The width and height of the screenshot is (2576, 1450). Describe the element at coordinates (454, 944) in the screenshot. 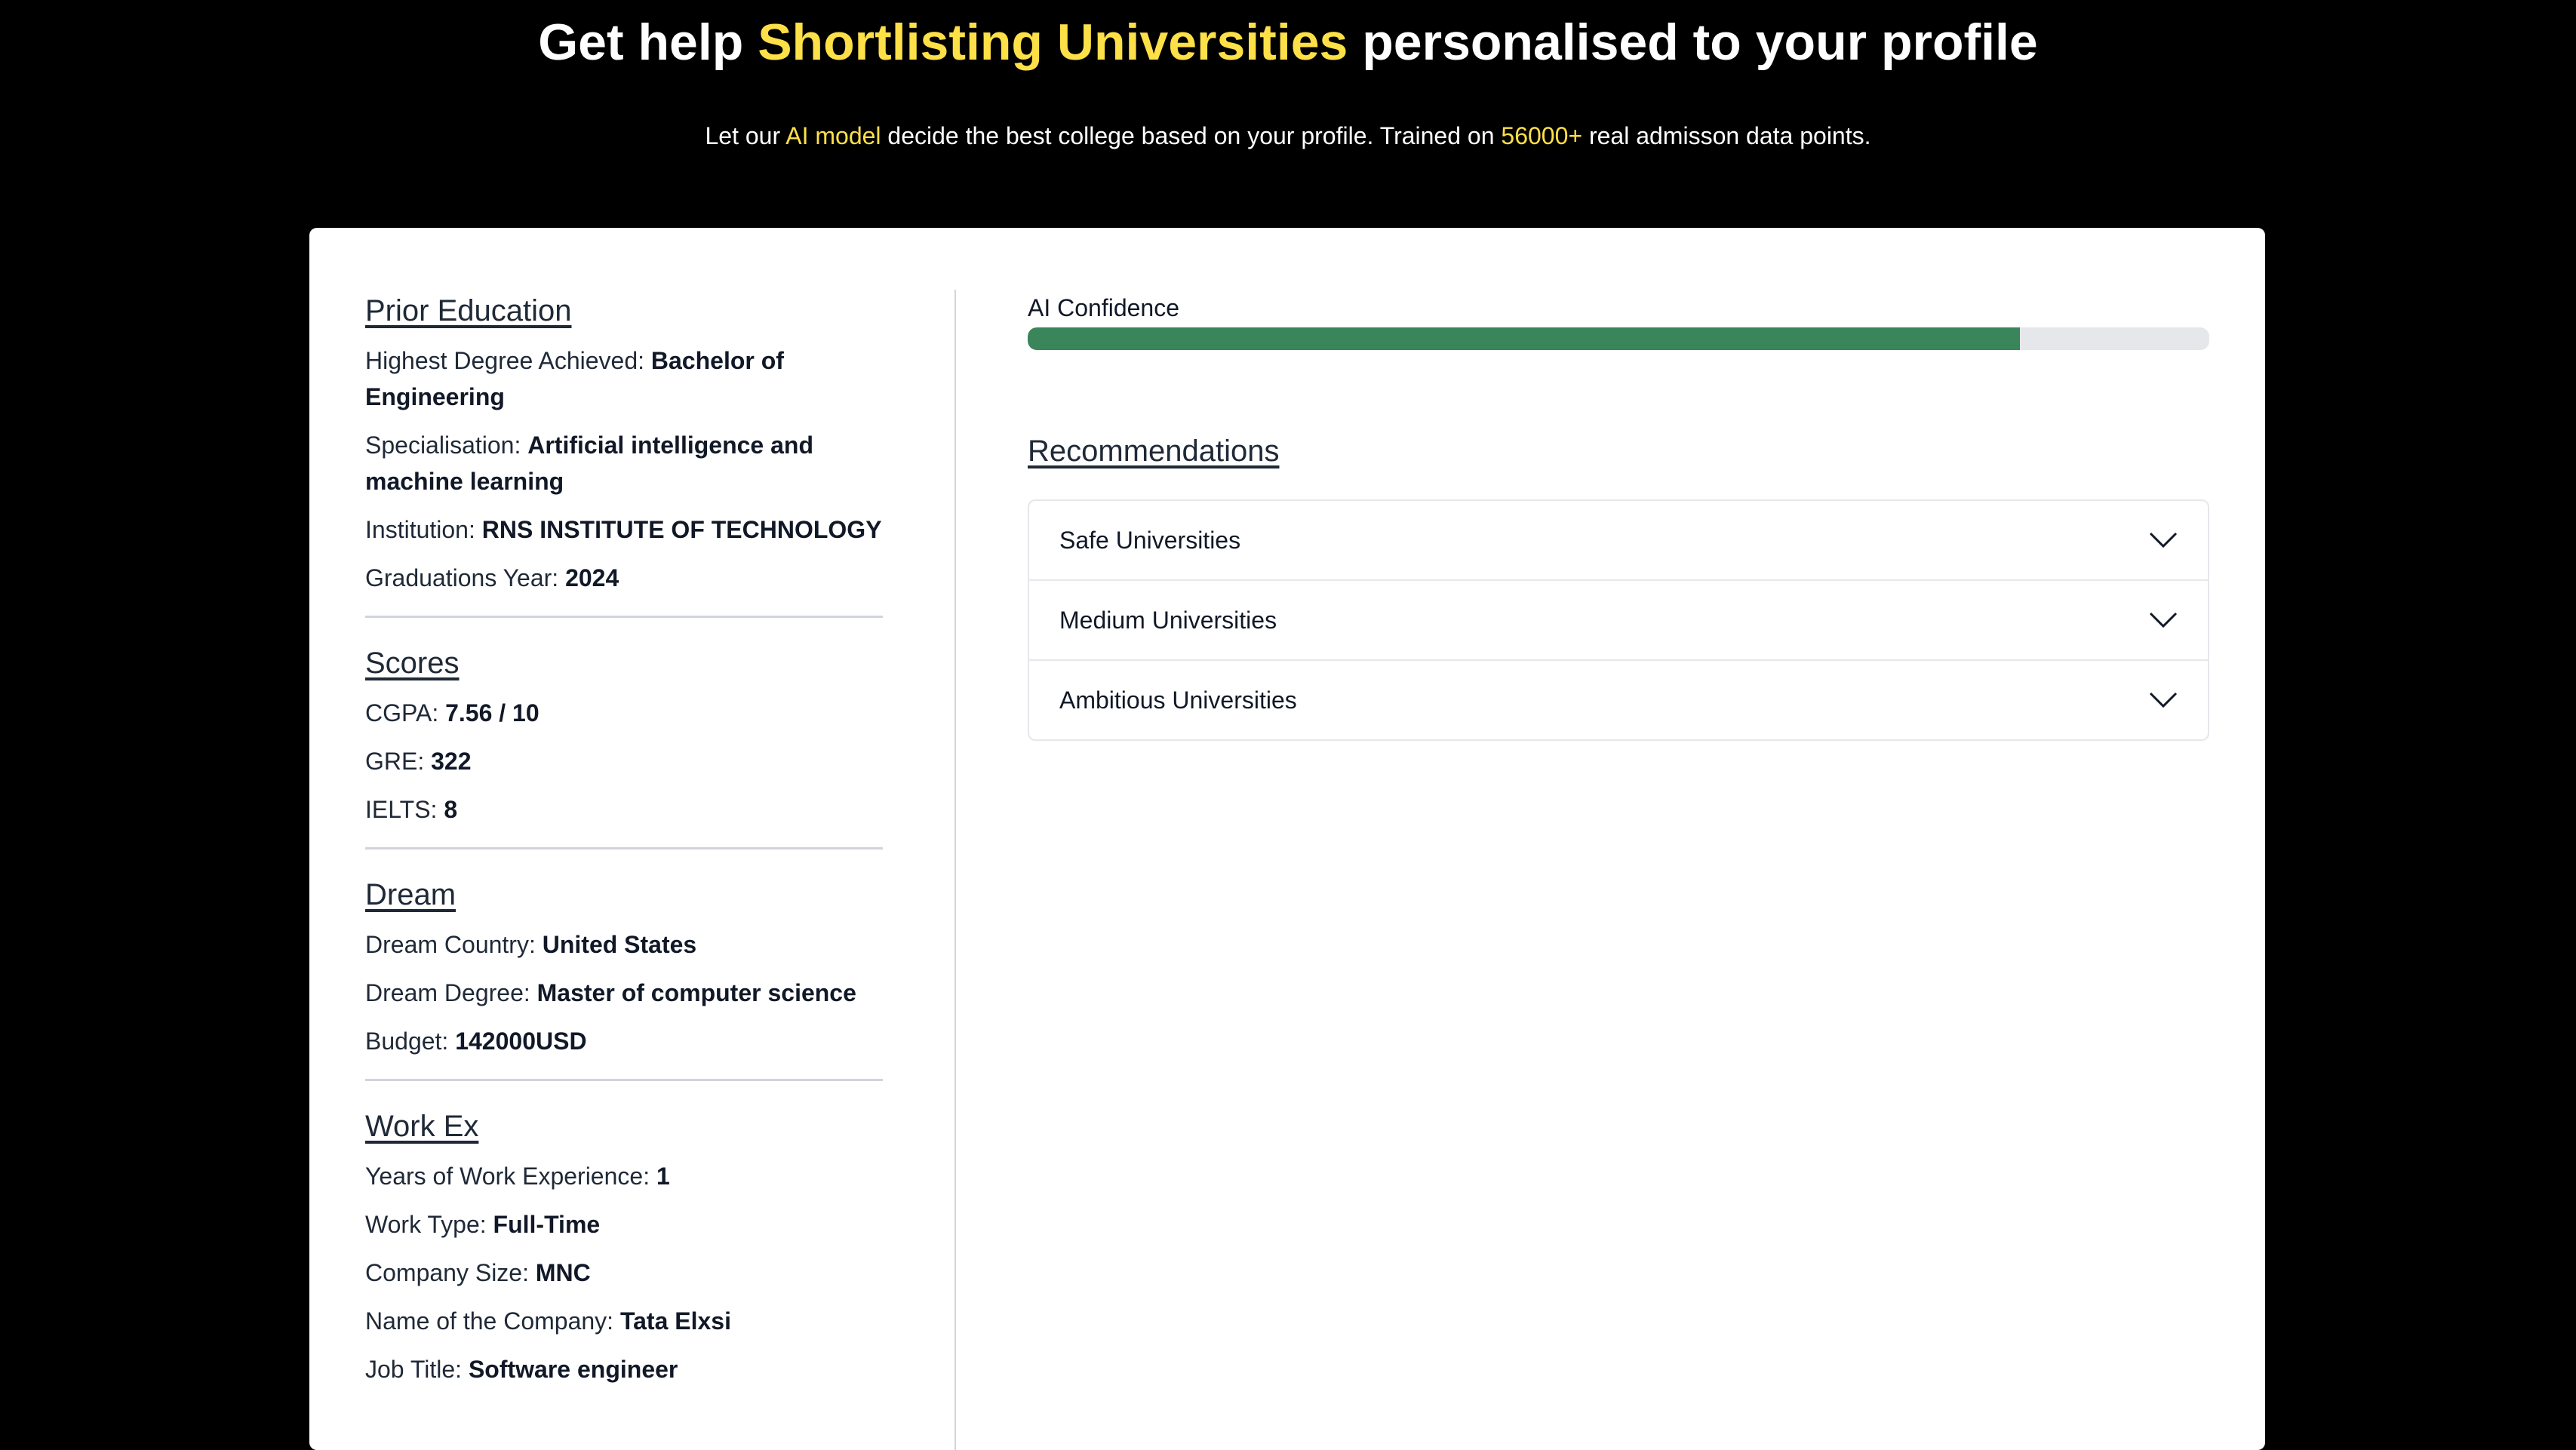

I see `field-label: Dream Country:` at that location.